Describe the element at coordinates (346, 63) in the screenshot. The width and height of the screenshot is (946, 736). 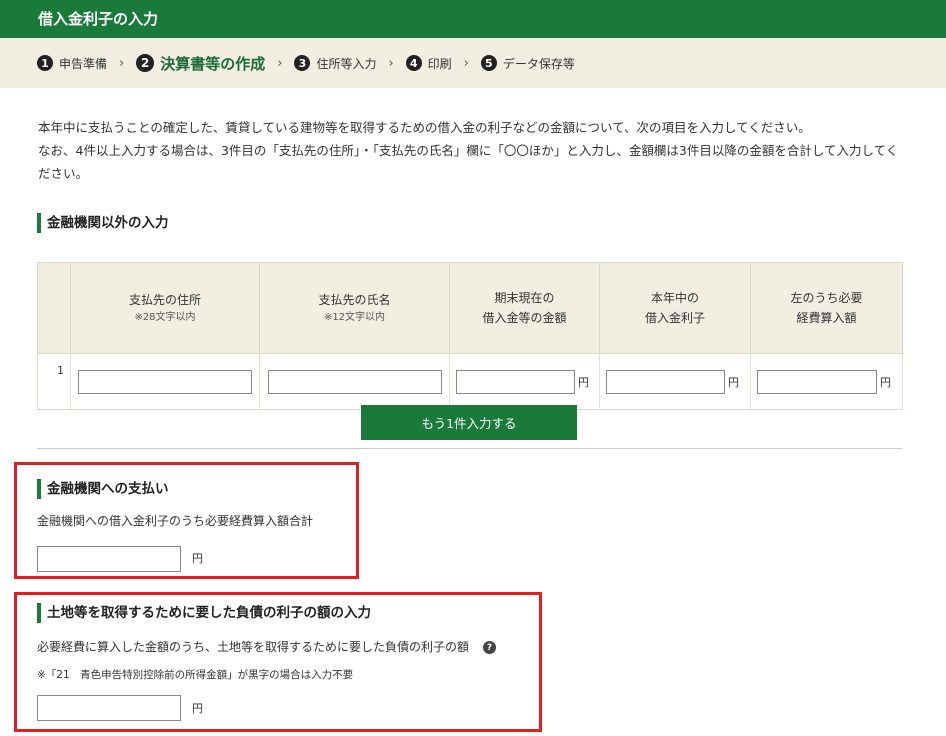
I see `step-label: 住所等入力` at that location.